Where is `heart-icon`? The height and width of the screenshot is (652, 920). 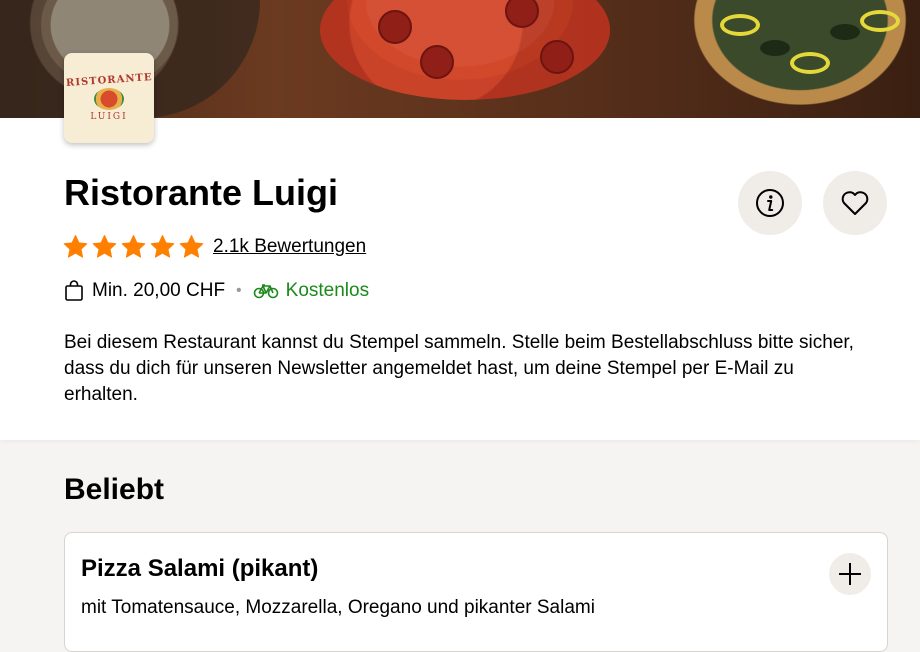 heart-icon is located at coordinates (855, 203).